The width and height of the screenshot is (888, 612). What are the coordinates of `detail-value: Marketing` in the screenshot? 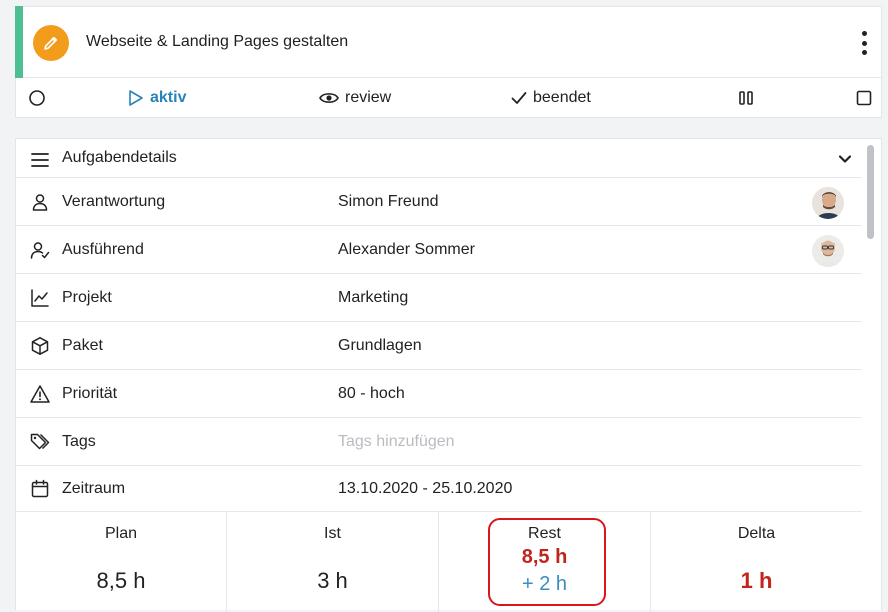 It's located at (373, 298).